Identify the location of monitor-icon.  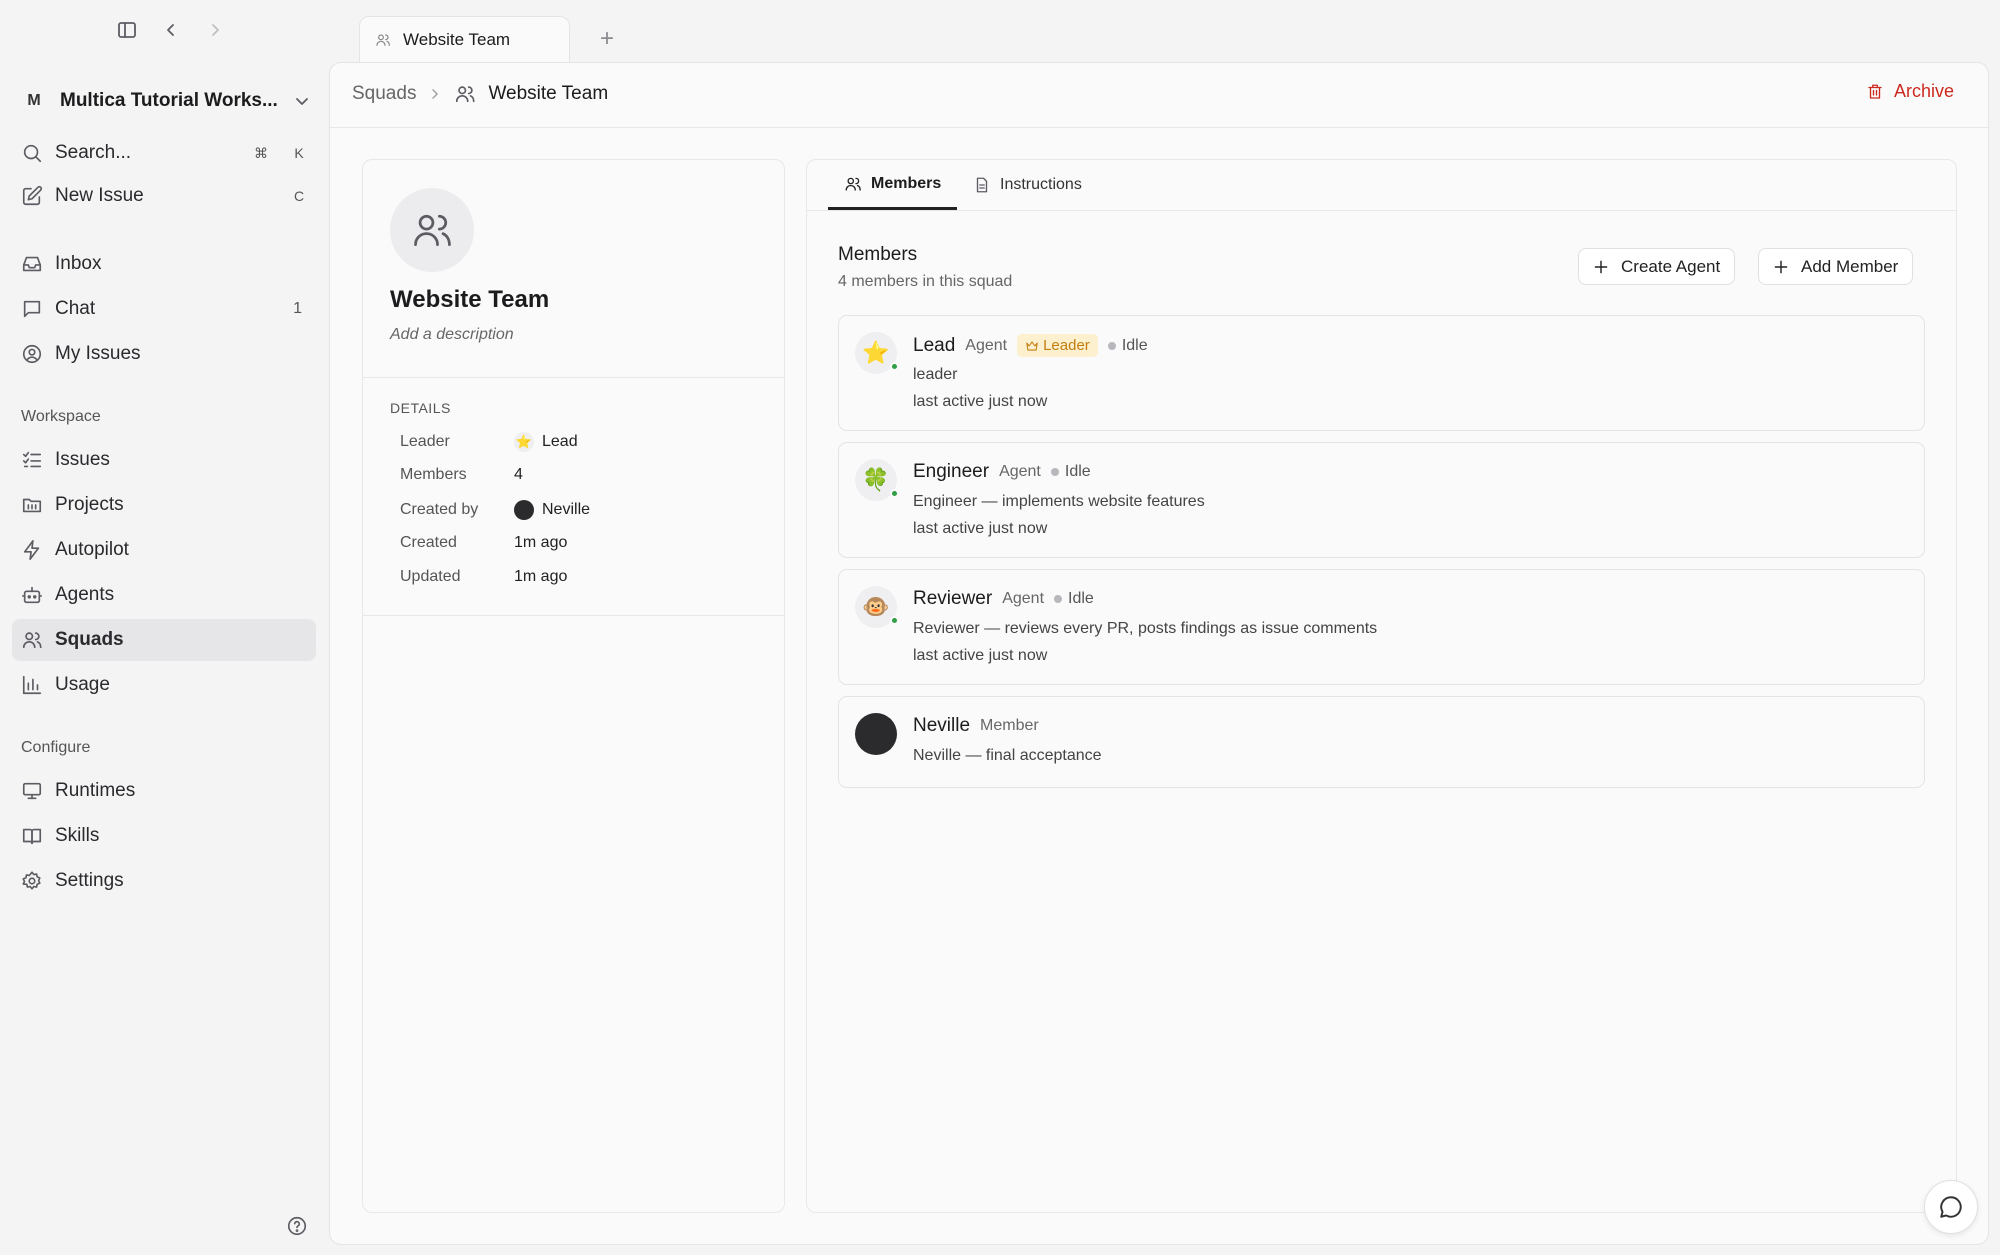
(32, 791).